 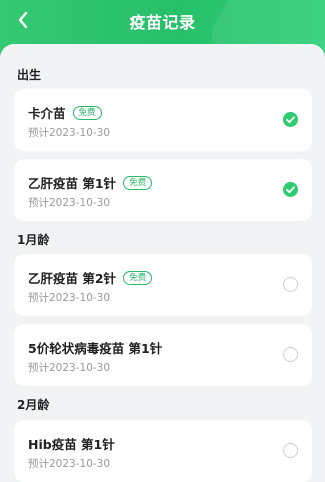 I want to click on vaccine-card: 乙肝疫苗 第1针 免费 预计2023-10-30, so click(x=163, y=190).